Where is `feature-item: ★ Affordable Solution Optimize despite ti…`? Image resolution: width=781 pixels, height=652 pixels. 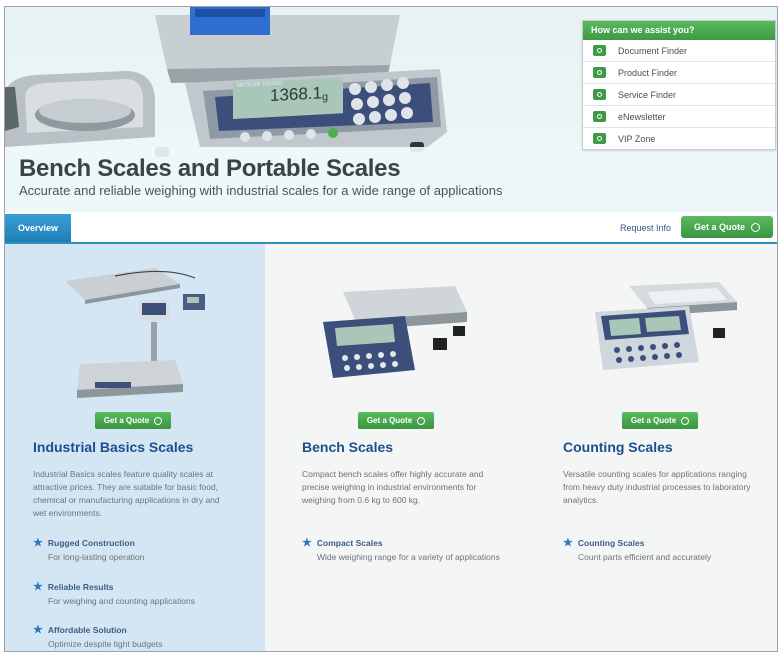
feature-item: ★ Affordable Solution Optimize despite ti… is located at coordinates (138, 637).